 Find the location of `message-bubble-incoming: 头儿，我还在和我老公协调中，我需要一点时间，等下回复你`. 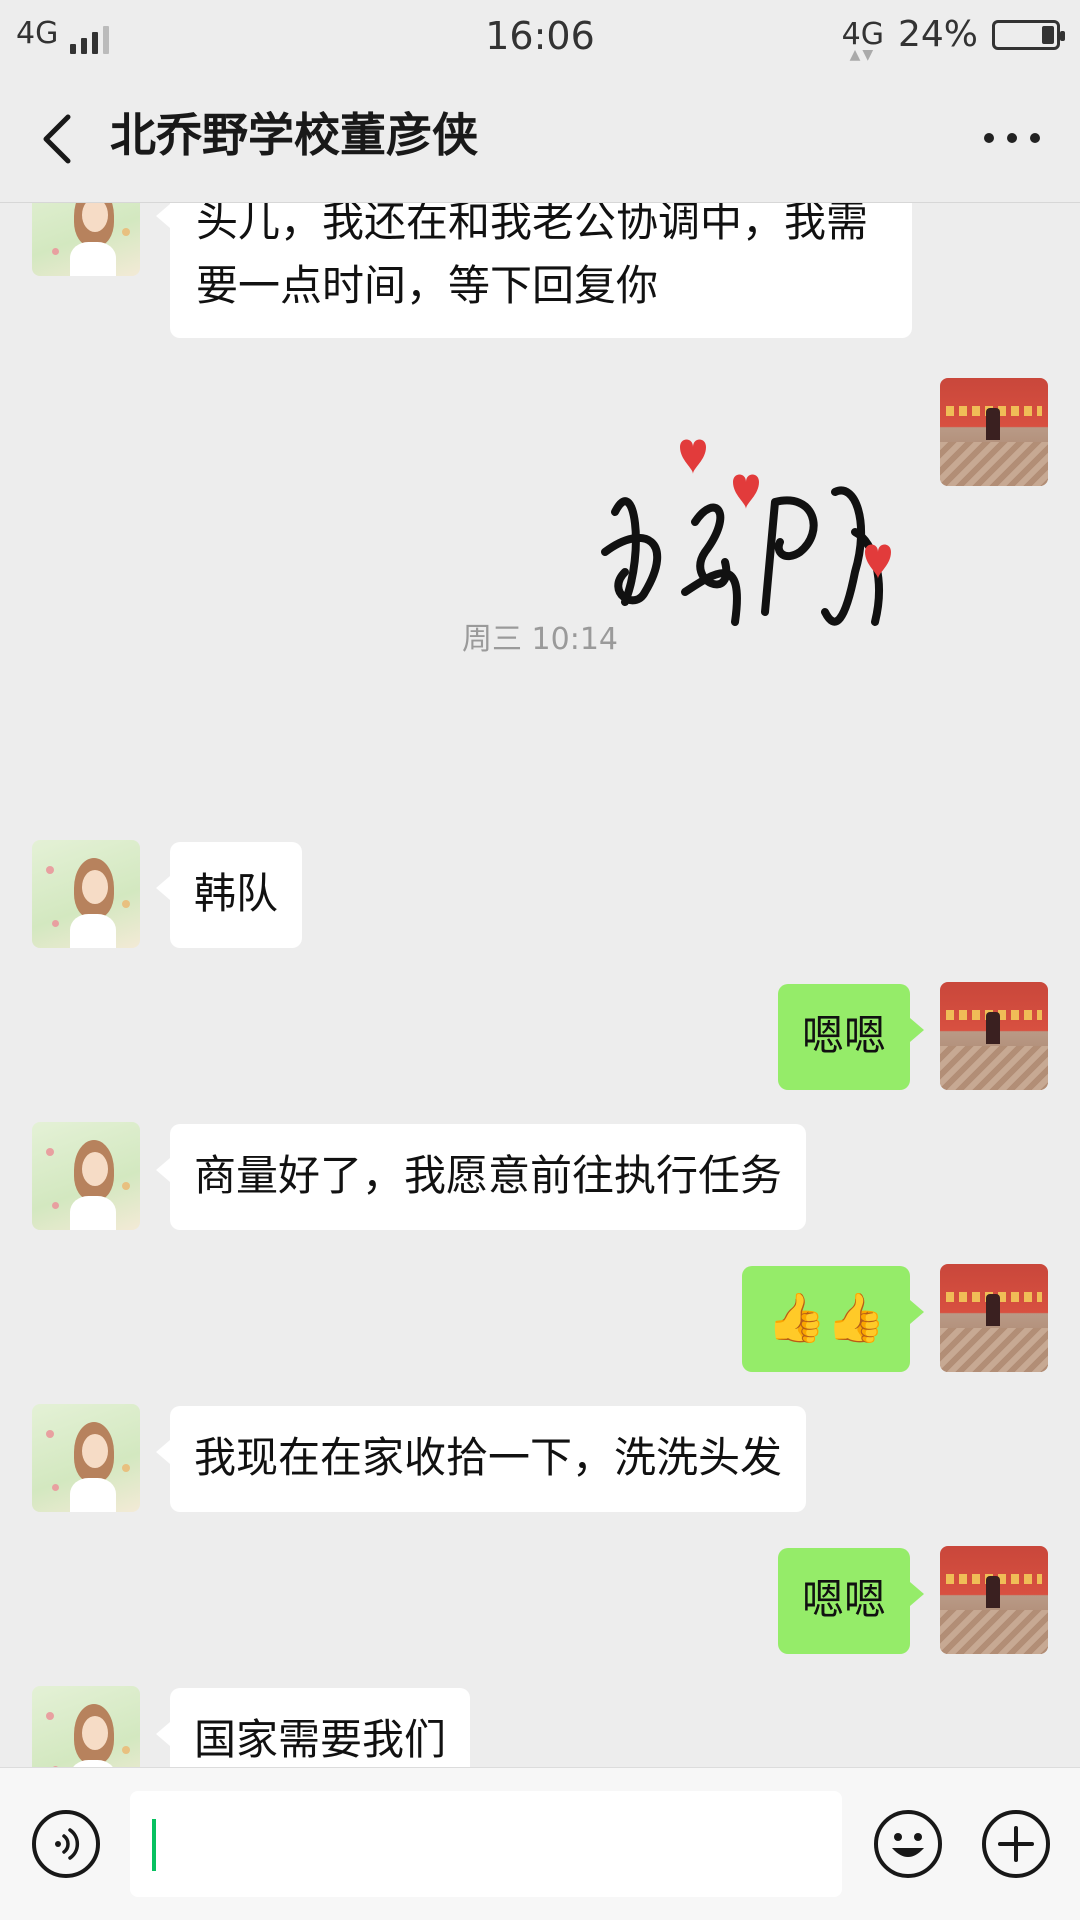

message-bubble-incoming: 头儿，我还在和我老公协调中，我需要一点时间，等下回复你 is located at coordinates (534, 270).